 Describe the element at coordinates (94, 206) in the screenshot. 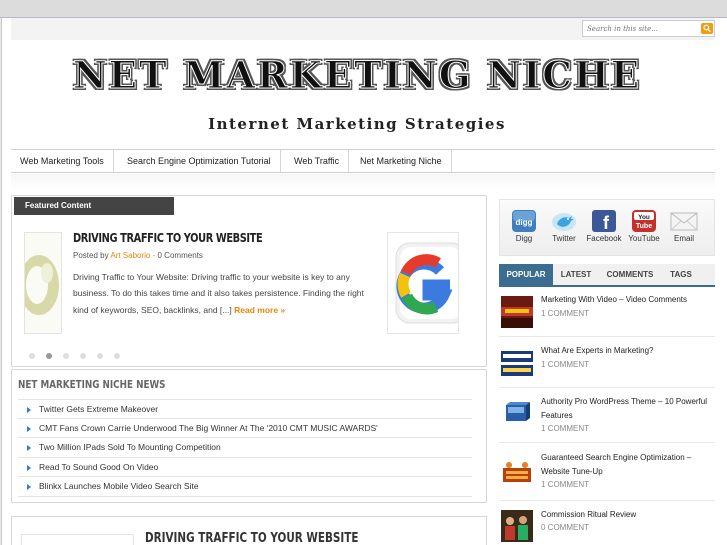

I see `featured-tab: Featured Content` at that location.